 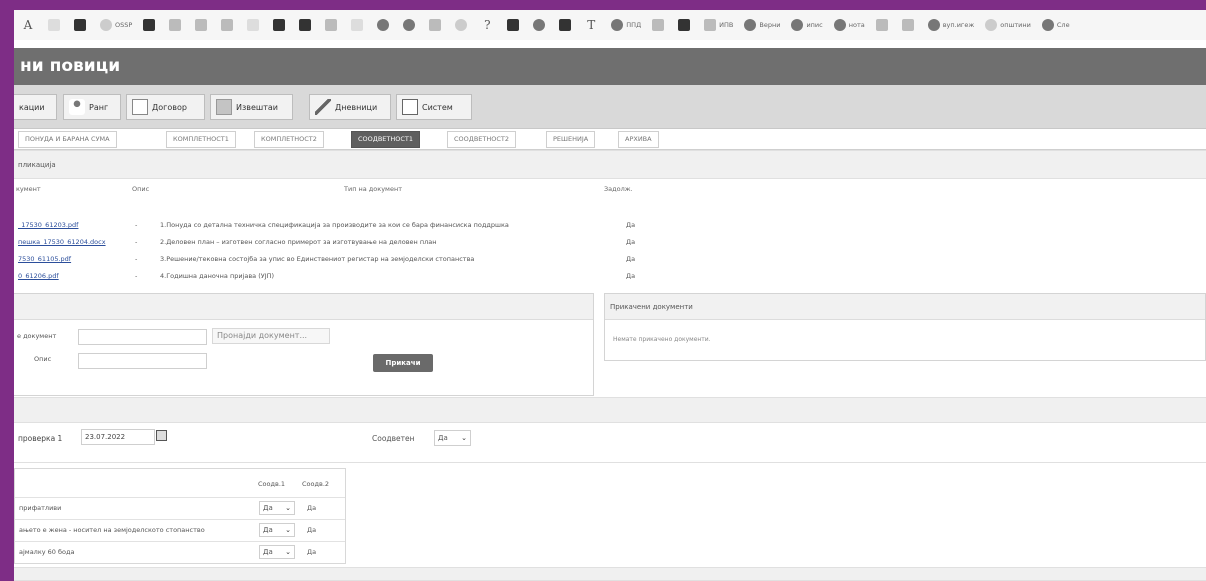 What do you see at coordinates (610, 574) in the screenshot?
I see `bottom-band` at bounding box center [610, 574].